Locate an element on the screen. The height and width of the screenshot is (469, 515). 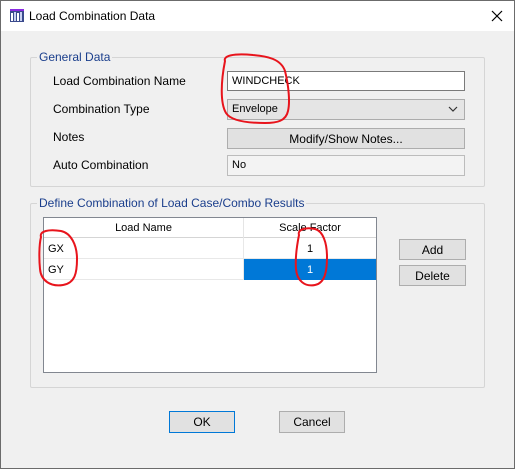
auto-combination-field: No is located at coordinates (346, 165).